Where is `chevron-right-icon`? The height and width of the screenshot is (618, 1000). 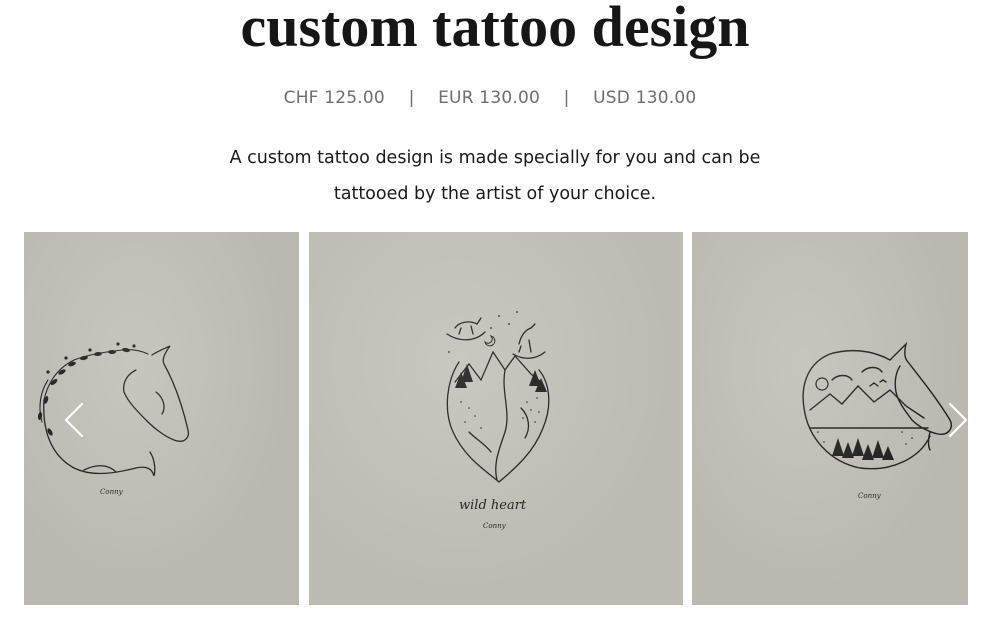 chevron-right-icon is located at coordinates (958, 420).